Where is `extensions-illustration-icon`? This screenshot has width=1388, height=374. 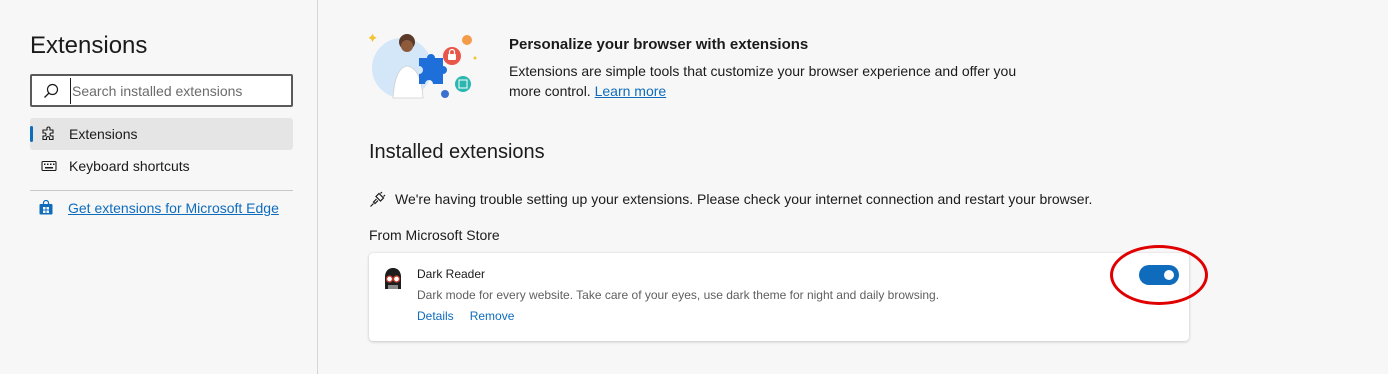 extensions-illustration-icon is located at coordinates (424, 66).